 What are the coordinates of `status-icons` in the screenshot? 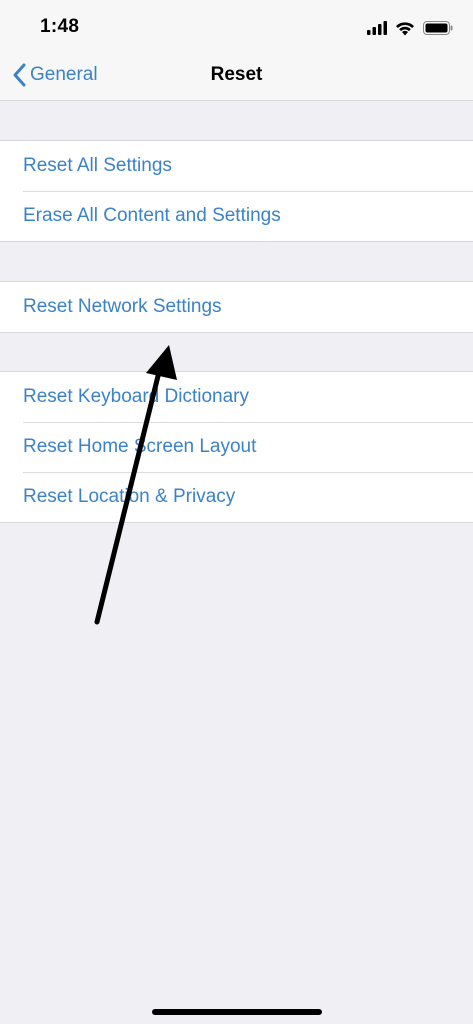 It's located at (410, 28).